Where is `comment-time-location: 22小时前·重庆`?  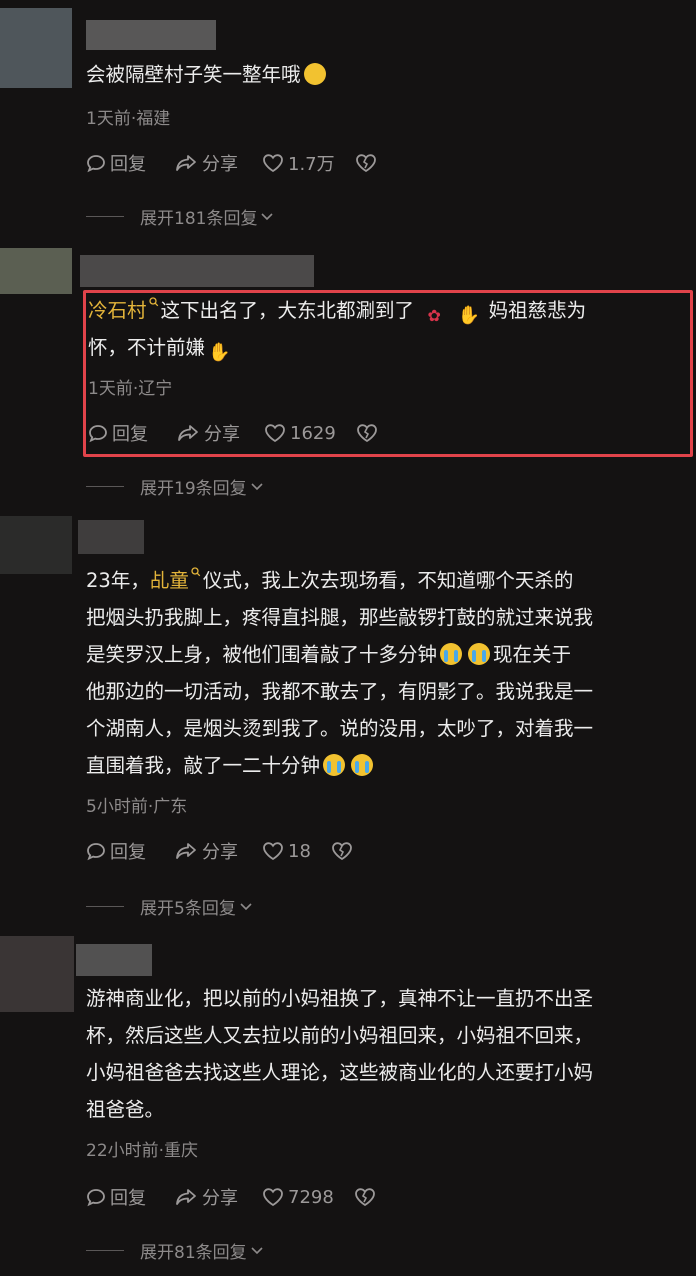 comment-time-location: 22小时前·重庆 is located at coordinates (142, 1151).